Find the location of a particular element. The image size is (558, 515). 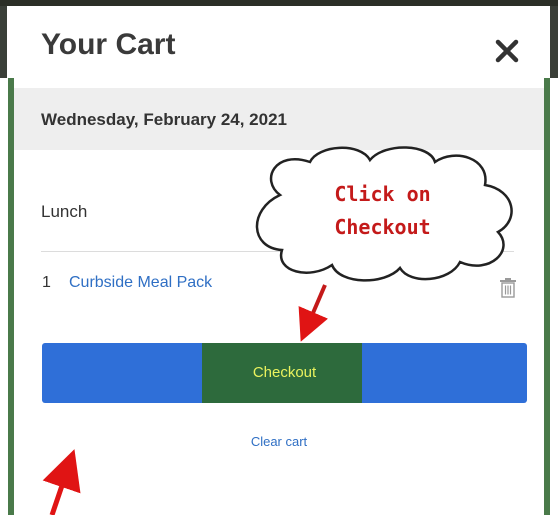

item-quantity: 1 is located at coordinates (46, 282).